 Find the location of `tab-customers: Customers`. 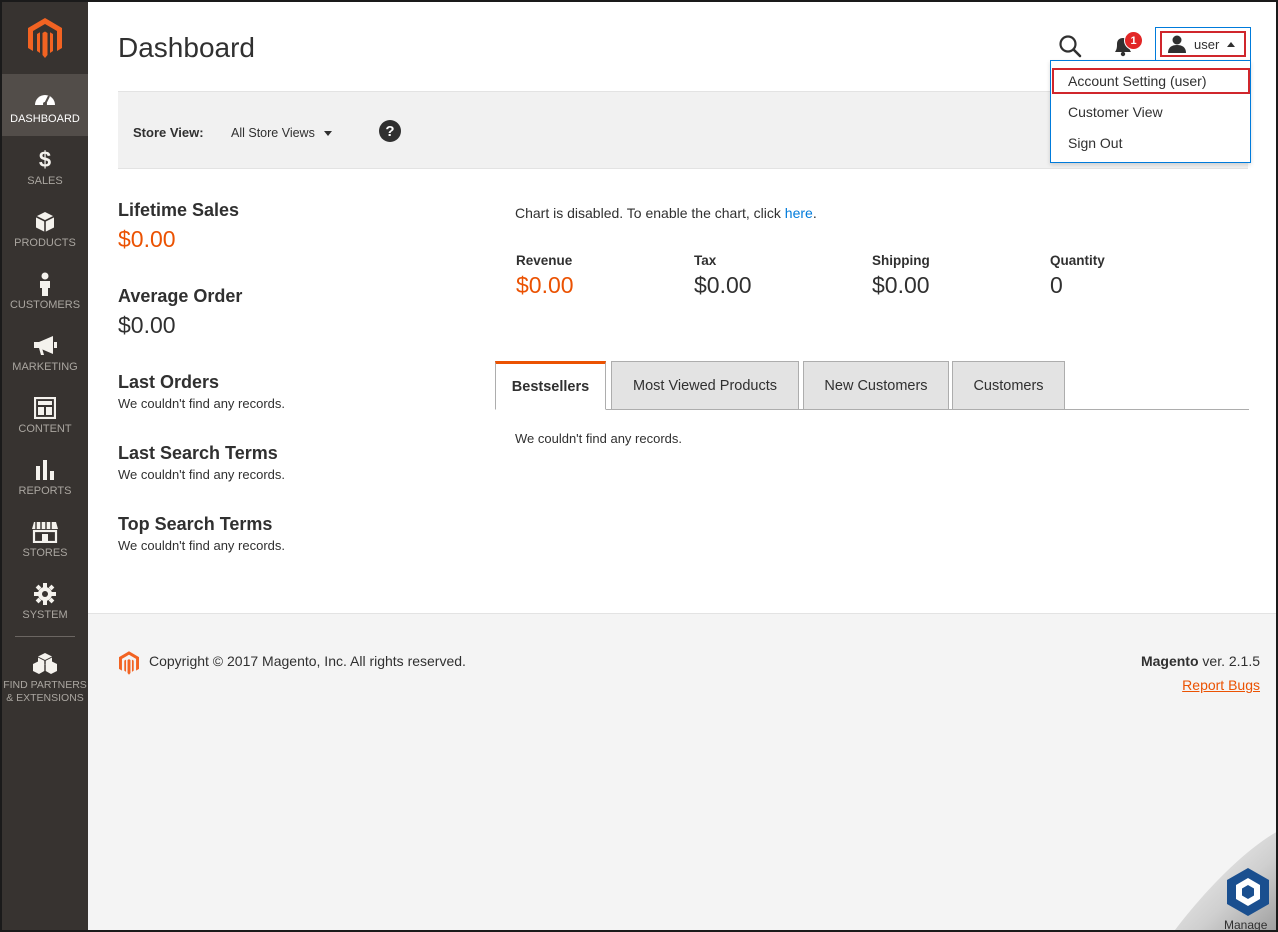

tab-customers: Customers is located at coordinates (1008, 385).